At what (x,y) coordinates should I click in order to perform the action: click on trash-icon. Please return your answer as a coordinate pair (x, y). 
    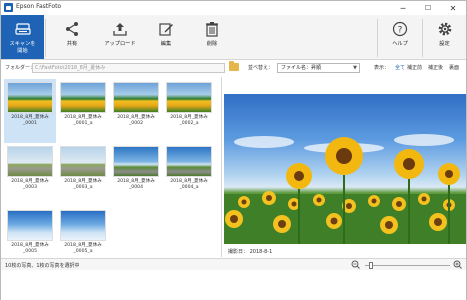
    Looking at the image, I should click on (212, 29).